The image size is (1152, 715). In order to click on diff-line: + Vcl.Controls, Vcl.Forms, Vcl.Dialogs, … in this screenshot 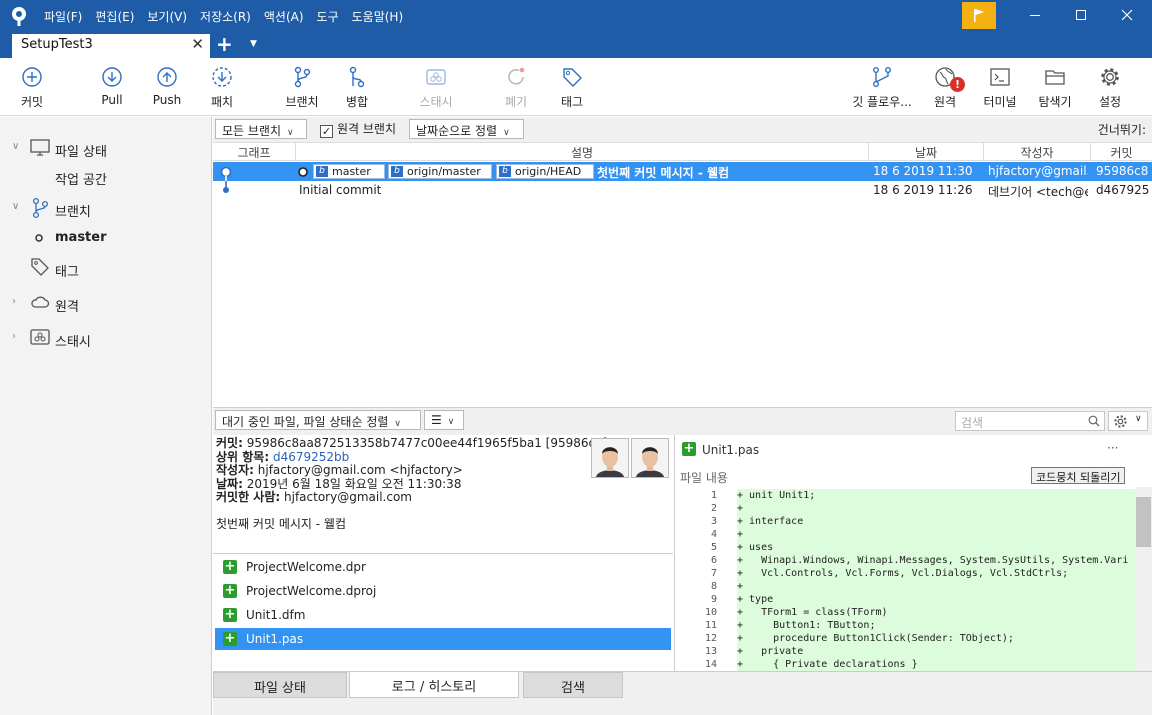, I will do `click(936, 573)`.